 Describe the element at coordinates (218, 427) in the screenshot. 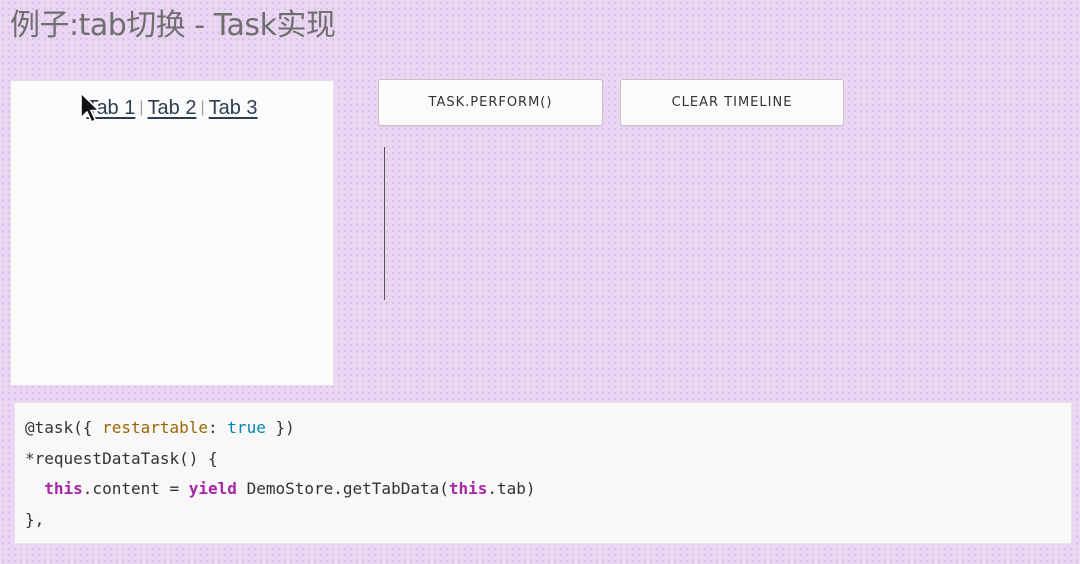

I see `code-token: :` at that location.